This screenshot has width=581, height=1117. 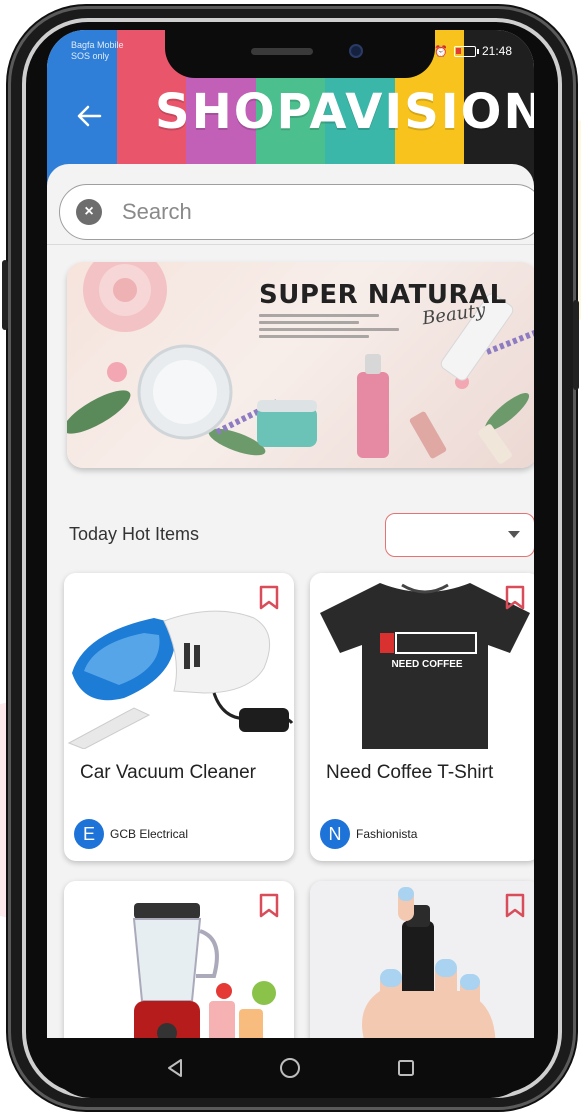 I want to click on arrow-left-icon, so click(x=89, y=116).